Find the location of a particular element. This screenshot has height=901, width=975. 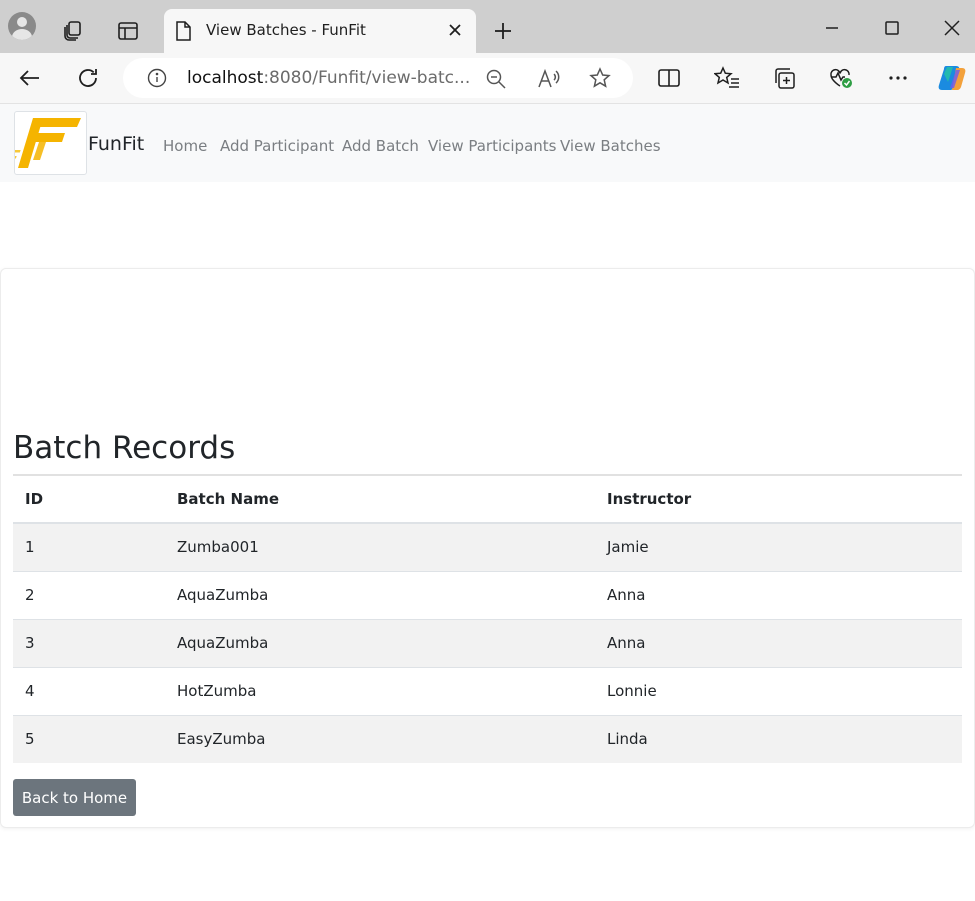

favorites-icon is located at coordinates (727, 78).